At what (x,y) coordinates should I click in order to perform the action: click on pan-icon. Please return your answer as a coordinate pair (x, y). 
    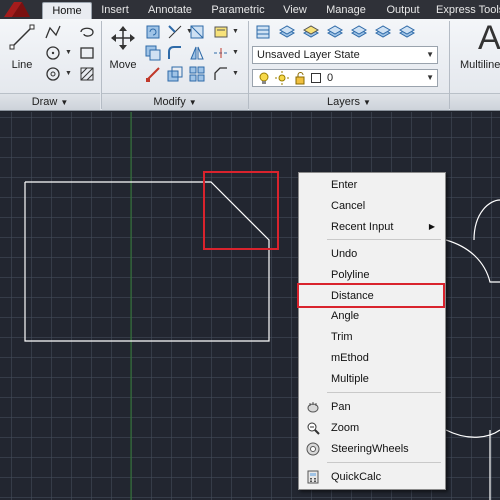
    Looking at the image, I should click on (313, 407).